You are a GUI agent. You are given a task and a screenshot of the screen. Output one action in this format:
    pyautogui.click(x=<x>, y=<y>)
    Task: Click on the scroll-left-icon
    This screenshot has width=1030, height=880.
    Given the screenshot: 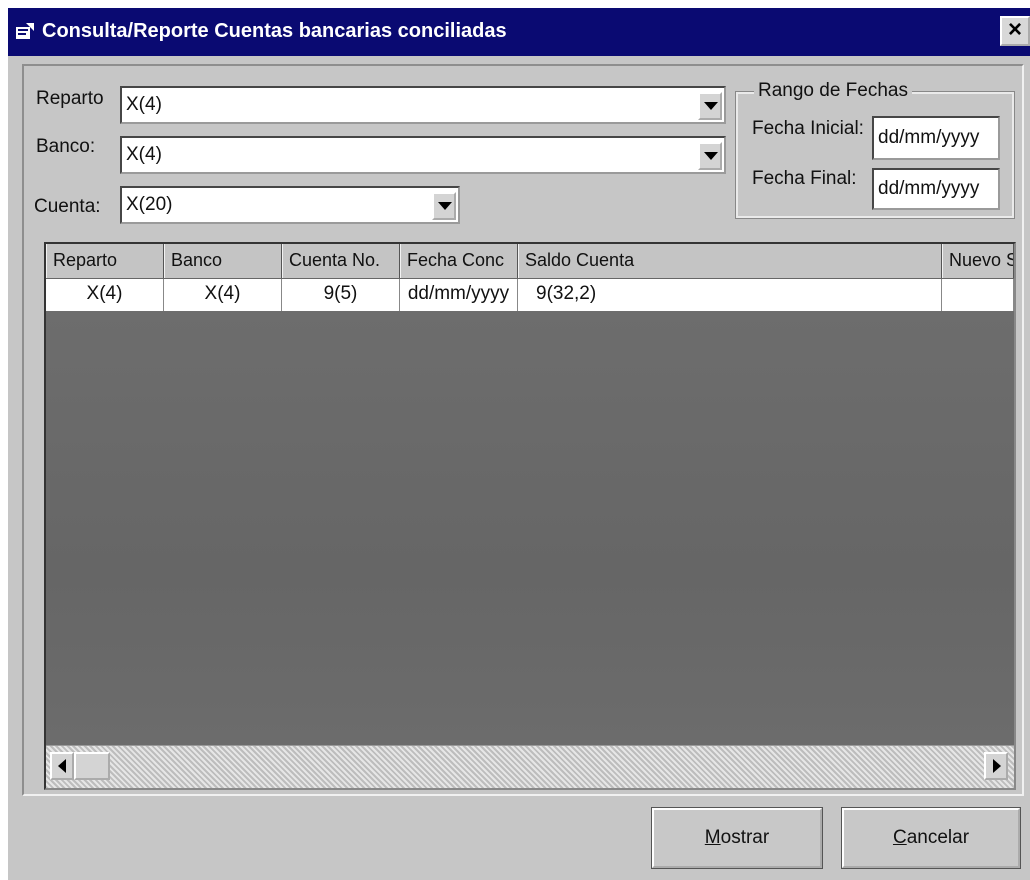 What is the action you would take?
    pyautogui.click(x=62, y=766)
    